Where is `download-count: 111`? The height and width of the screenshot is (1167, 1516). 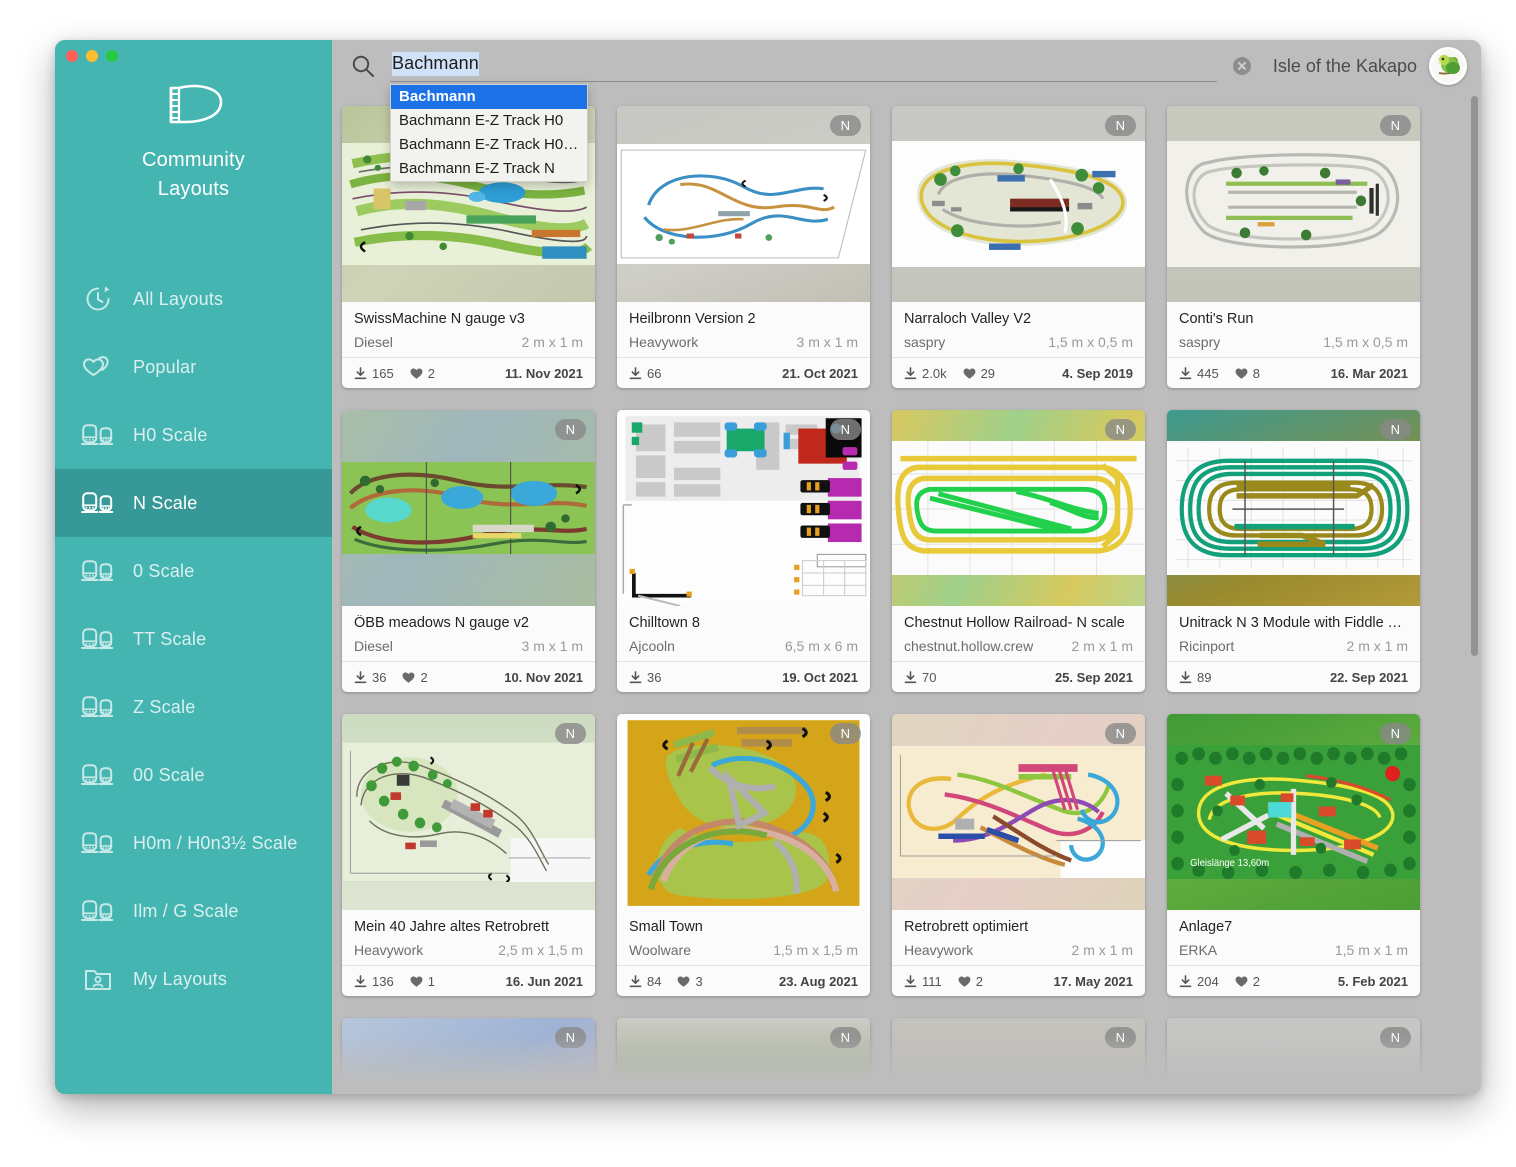 download-count: 111 is located at coordinates (923, 981).